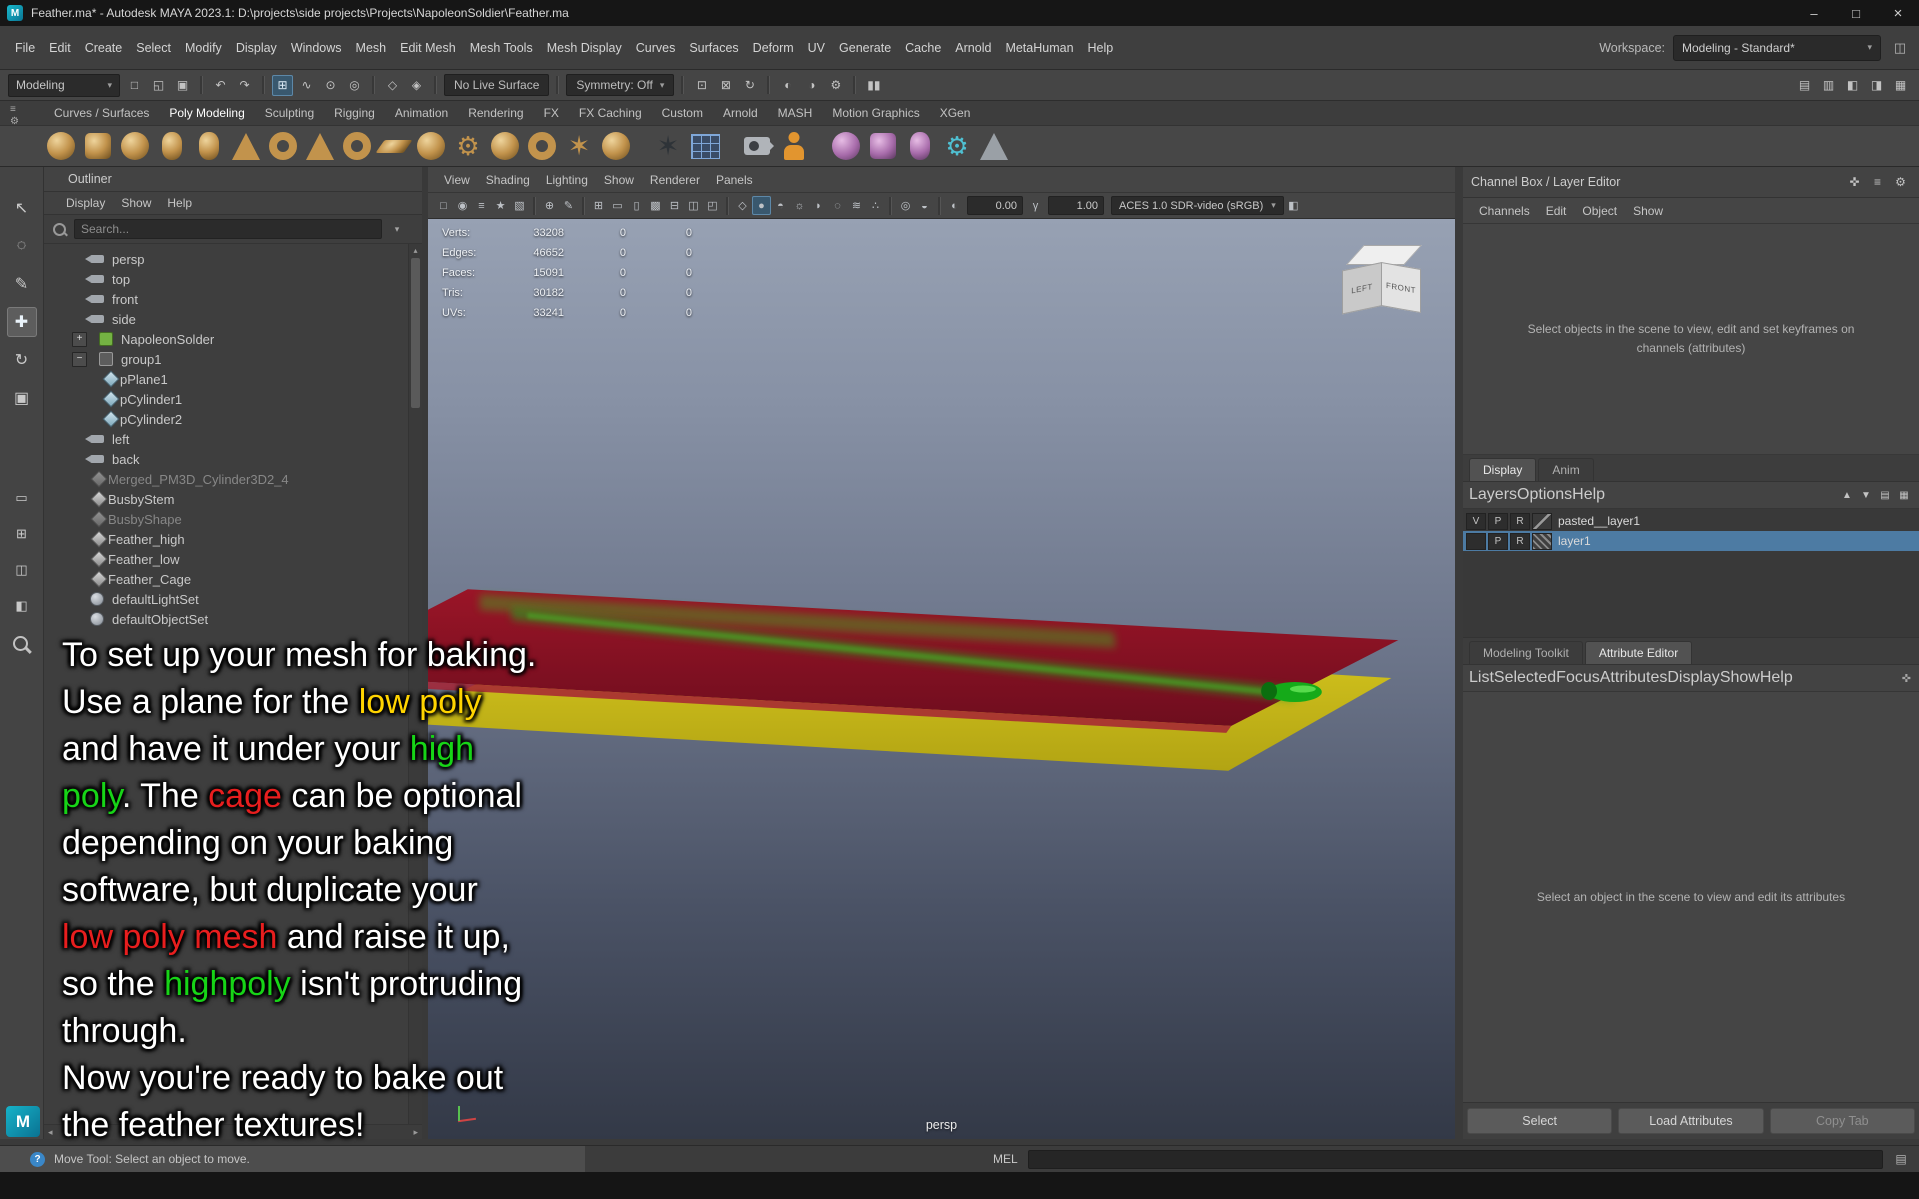  Describe the element at coordinates (14, 110) in the screenshot. I see `shelf-menu-icon: ≡` at that location.